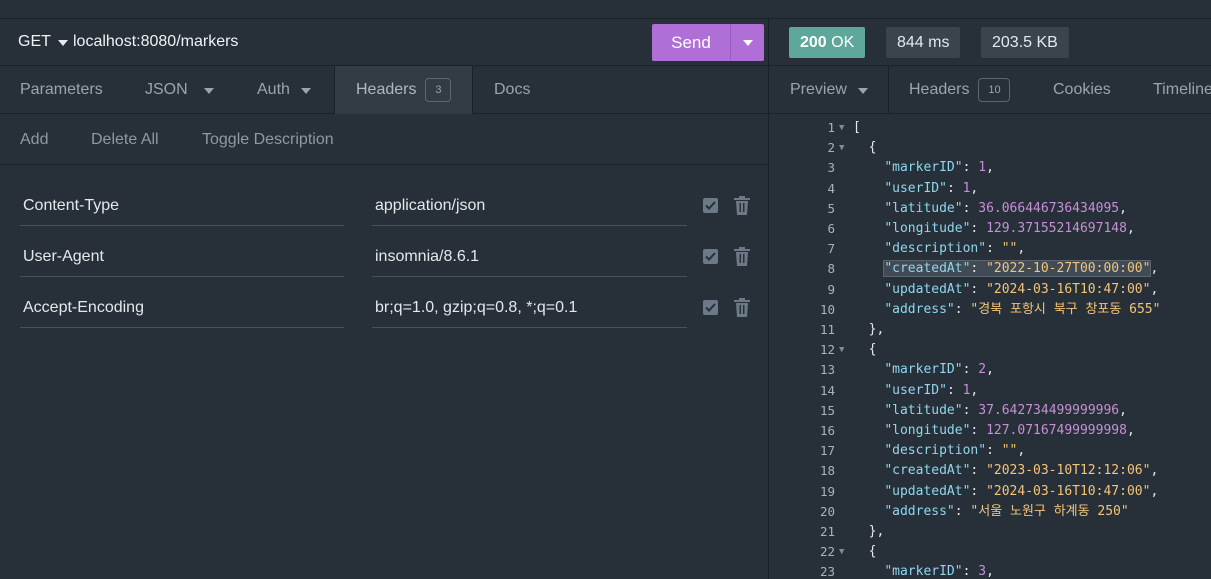 The image size is (1211, 579). What do you see at coordinates (869, 531) in the screenshot?
I see `json-punct: },` at bounding box center [869, 531].